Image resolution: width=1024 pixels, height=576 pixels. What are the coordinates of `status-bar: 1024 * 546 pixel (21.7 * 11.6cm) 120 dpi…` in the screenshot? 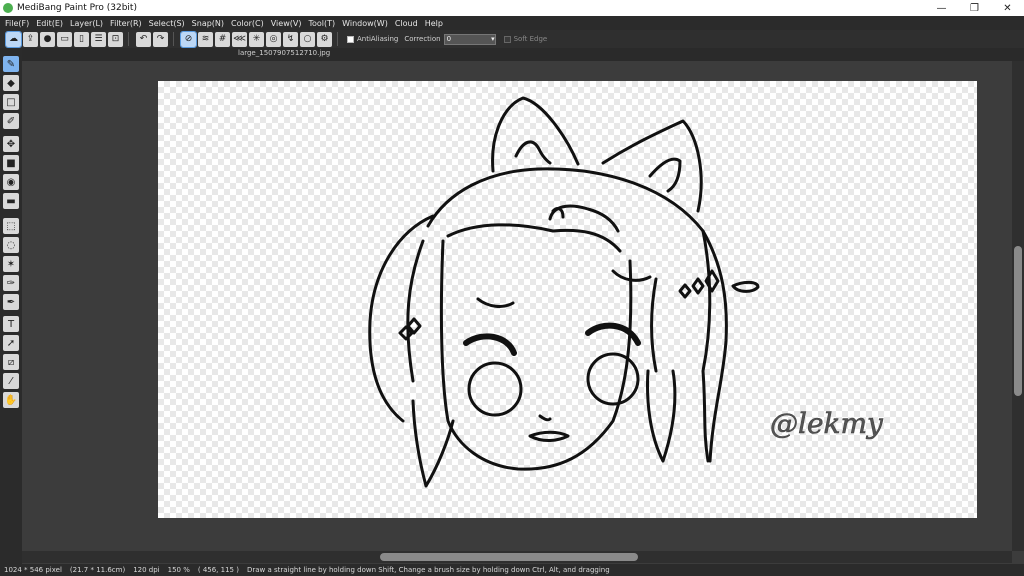 It's located at (512, 570).